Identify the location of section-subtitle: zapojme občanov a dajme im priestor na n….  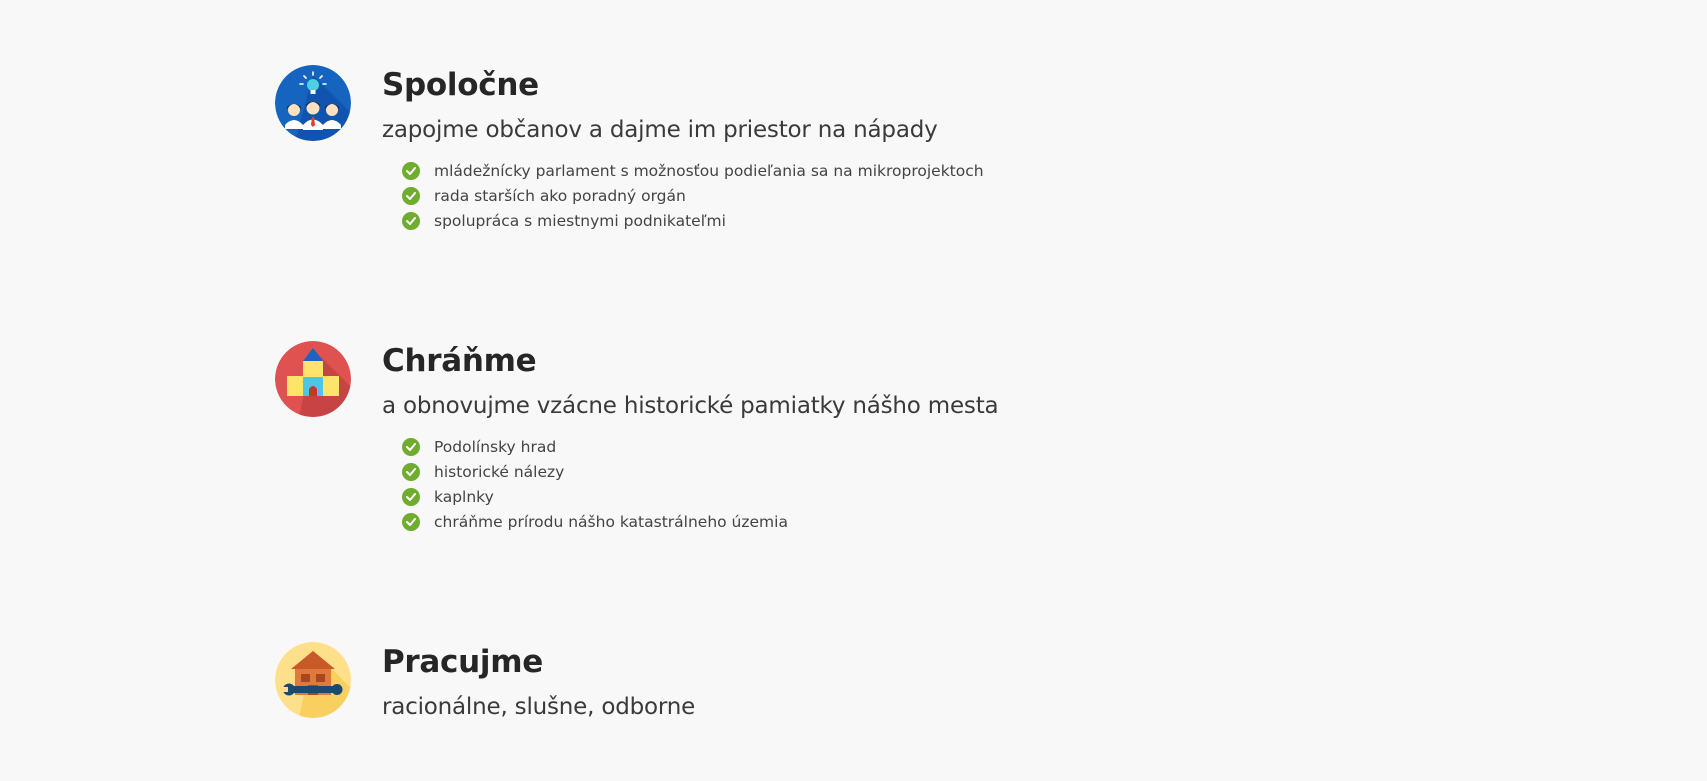
(660, 130).